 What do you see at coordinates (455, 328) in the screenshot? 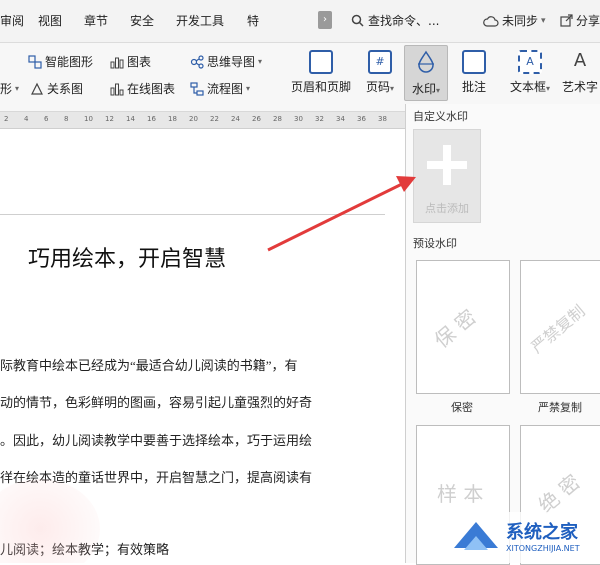
I see `preset-watermark-text: 保 密` at bounding box center [455, 328].